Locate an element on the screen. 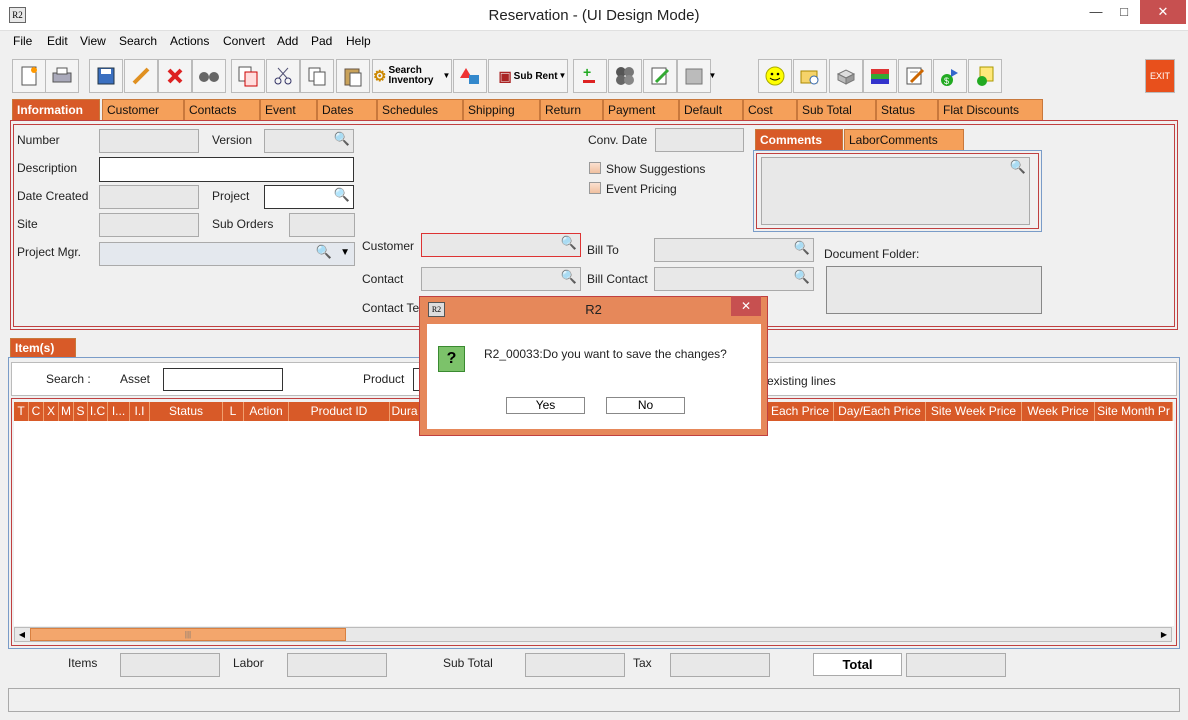 This screenshot has height=720, width=1188. tab-information: Information is located at coordinates (56, 109).